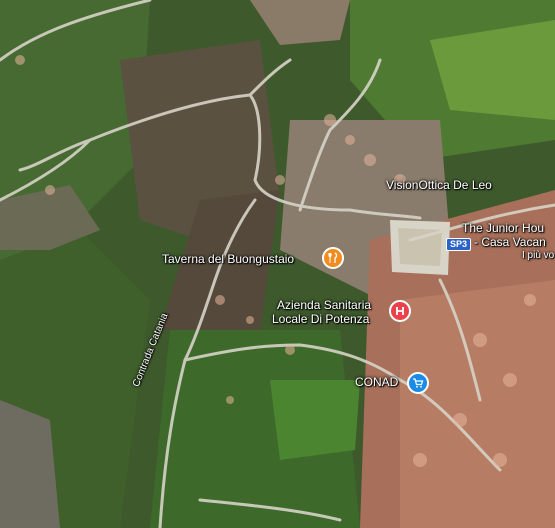 The height and width of the screenshot is (528, 555). What do you see at coordinates (376, 382) in the screenshot?
I see `label-conad: CONAD` at bounding box center [376, 382].